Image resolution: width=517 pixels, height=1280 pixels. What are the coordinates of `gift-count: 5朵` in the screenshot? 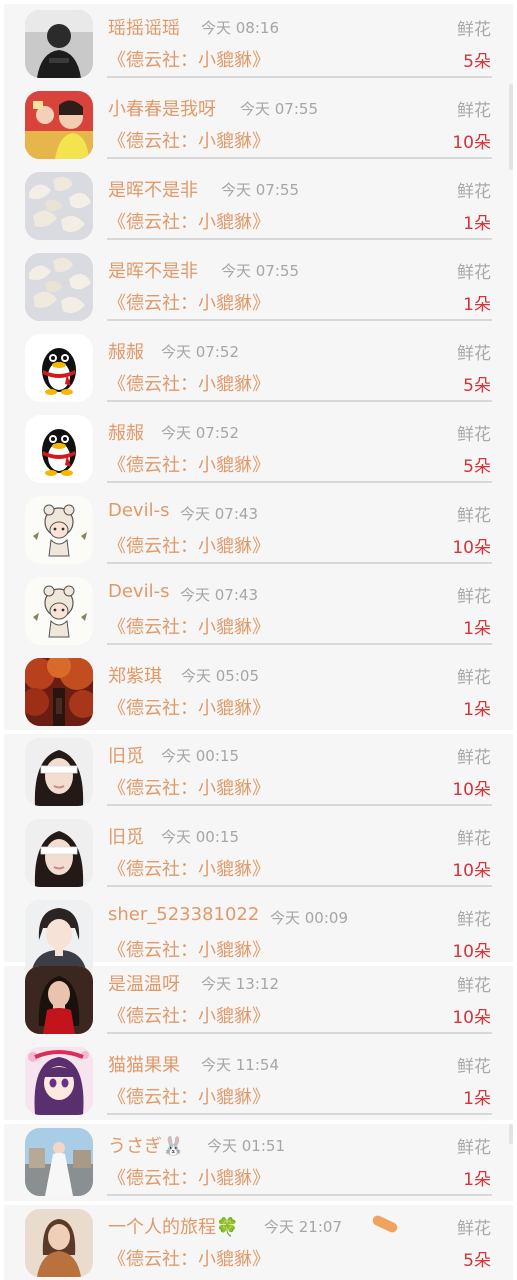 It's located at (477, 386).